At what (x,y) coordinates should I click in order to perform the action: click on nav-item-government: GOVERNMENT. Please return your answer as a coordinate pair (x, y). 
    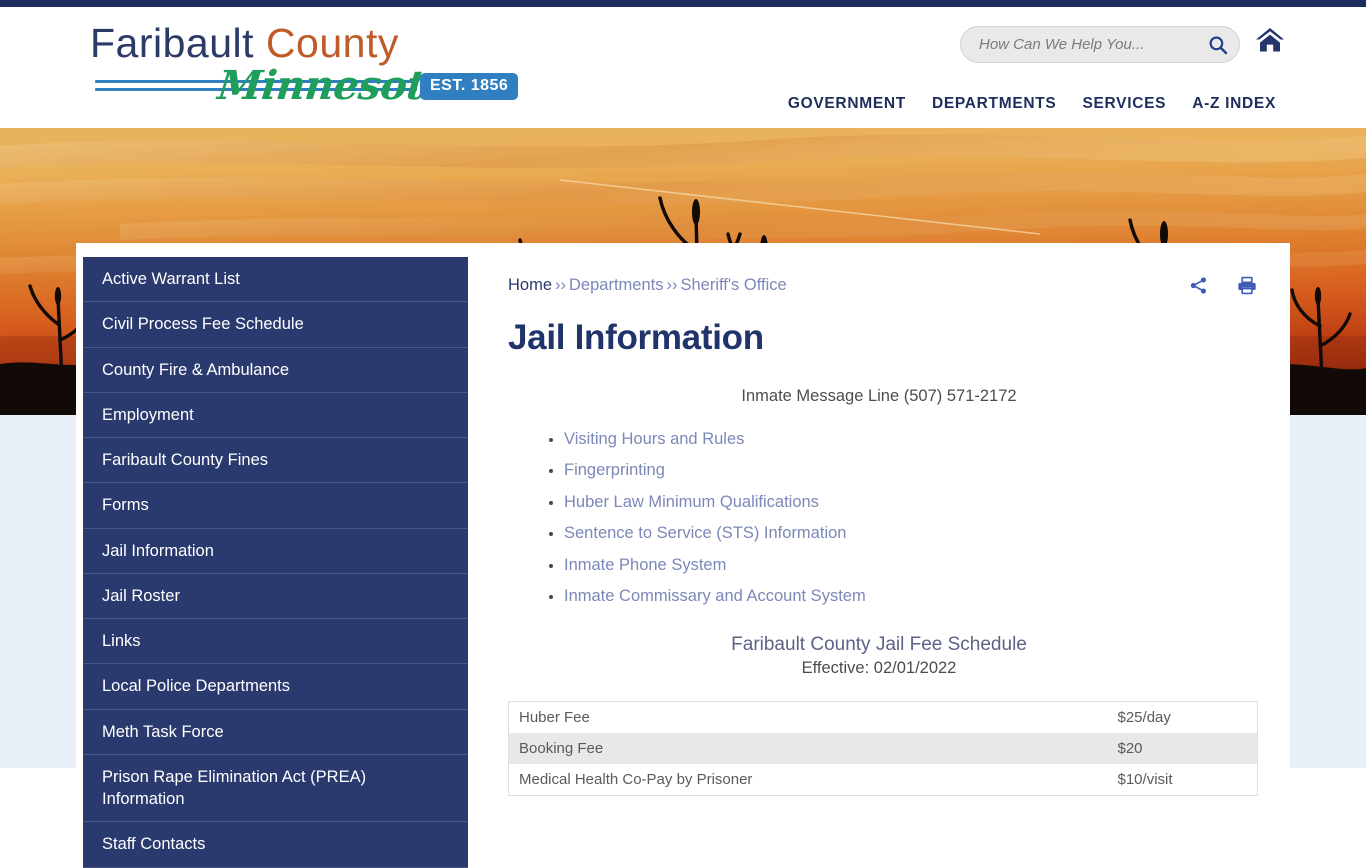
    Looking at the image, I should click on (847, 104).